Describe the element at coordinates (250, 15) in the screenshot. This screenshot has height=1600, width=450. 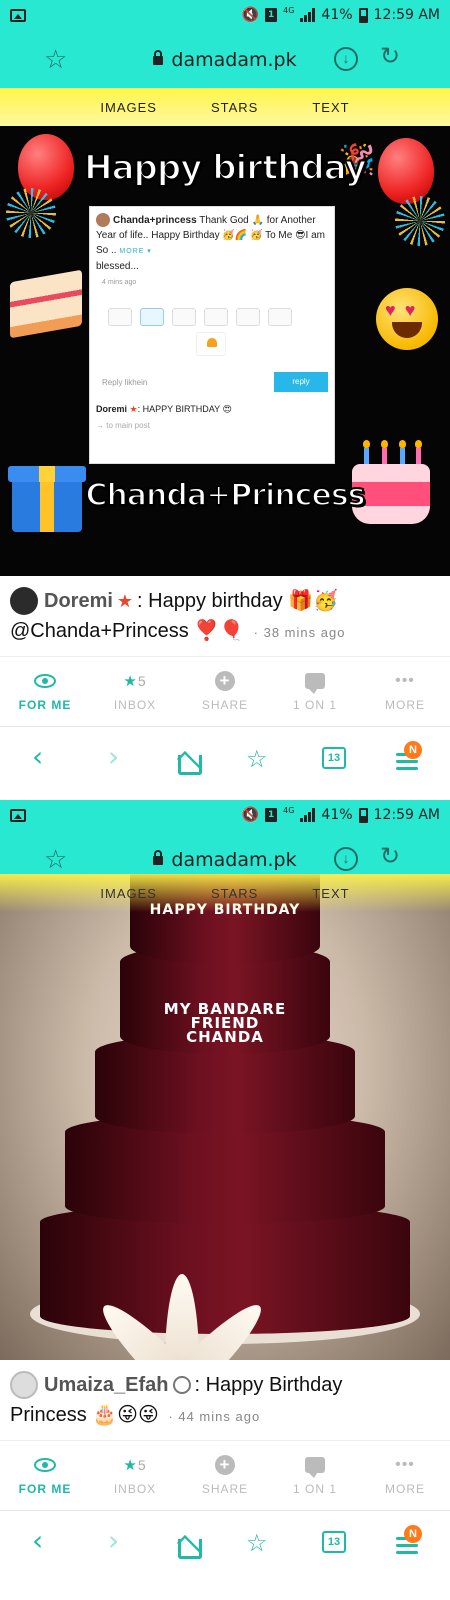
I see `mute-icon: 🔇` at that location.